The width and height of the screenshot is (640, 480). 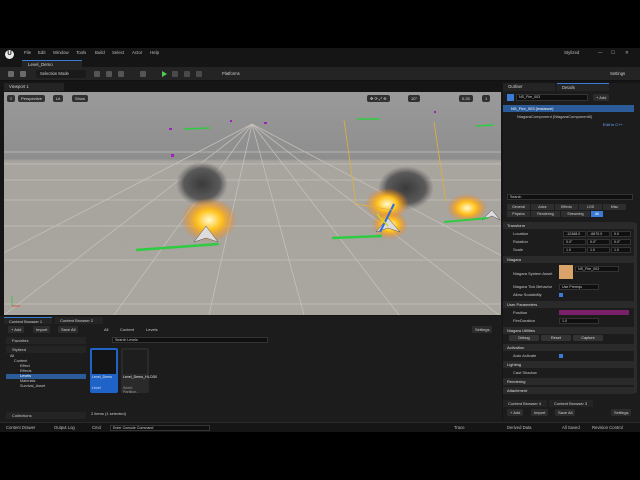 What do you see at coordinates (600, 52) in the screenshot?
I see `minimize-icon: —` at bounding box center [600, 52].